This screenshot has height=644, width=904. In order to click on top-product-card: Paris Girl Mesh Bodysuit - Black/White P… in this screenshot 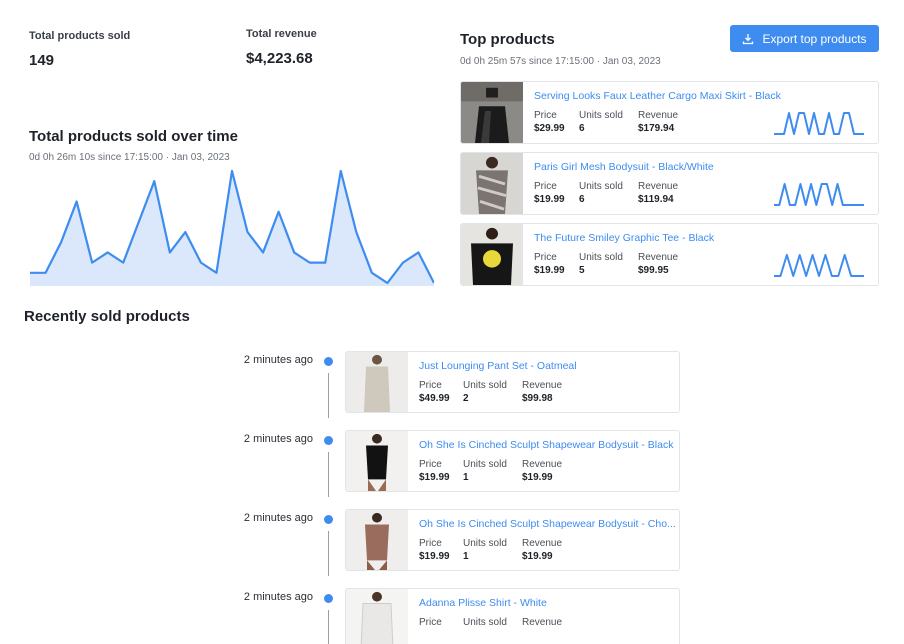, I will do `click(669, 183)`.